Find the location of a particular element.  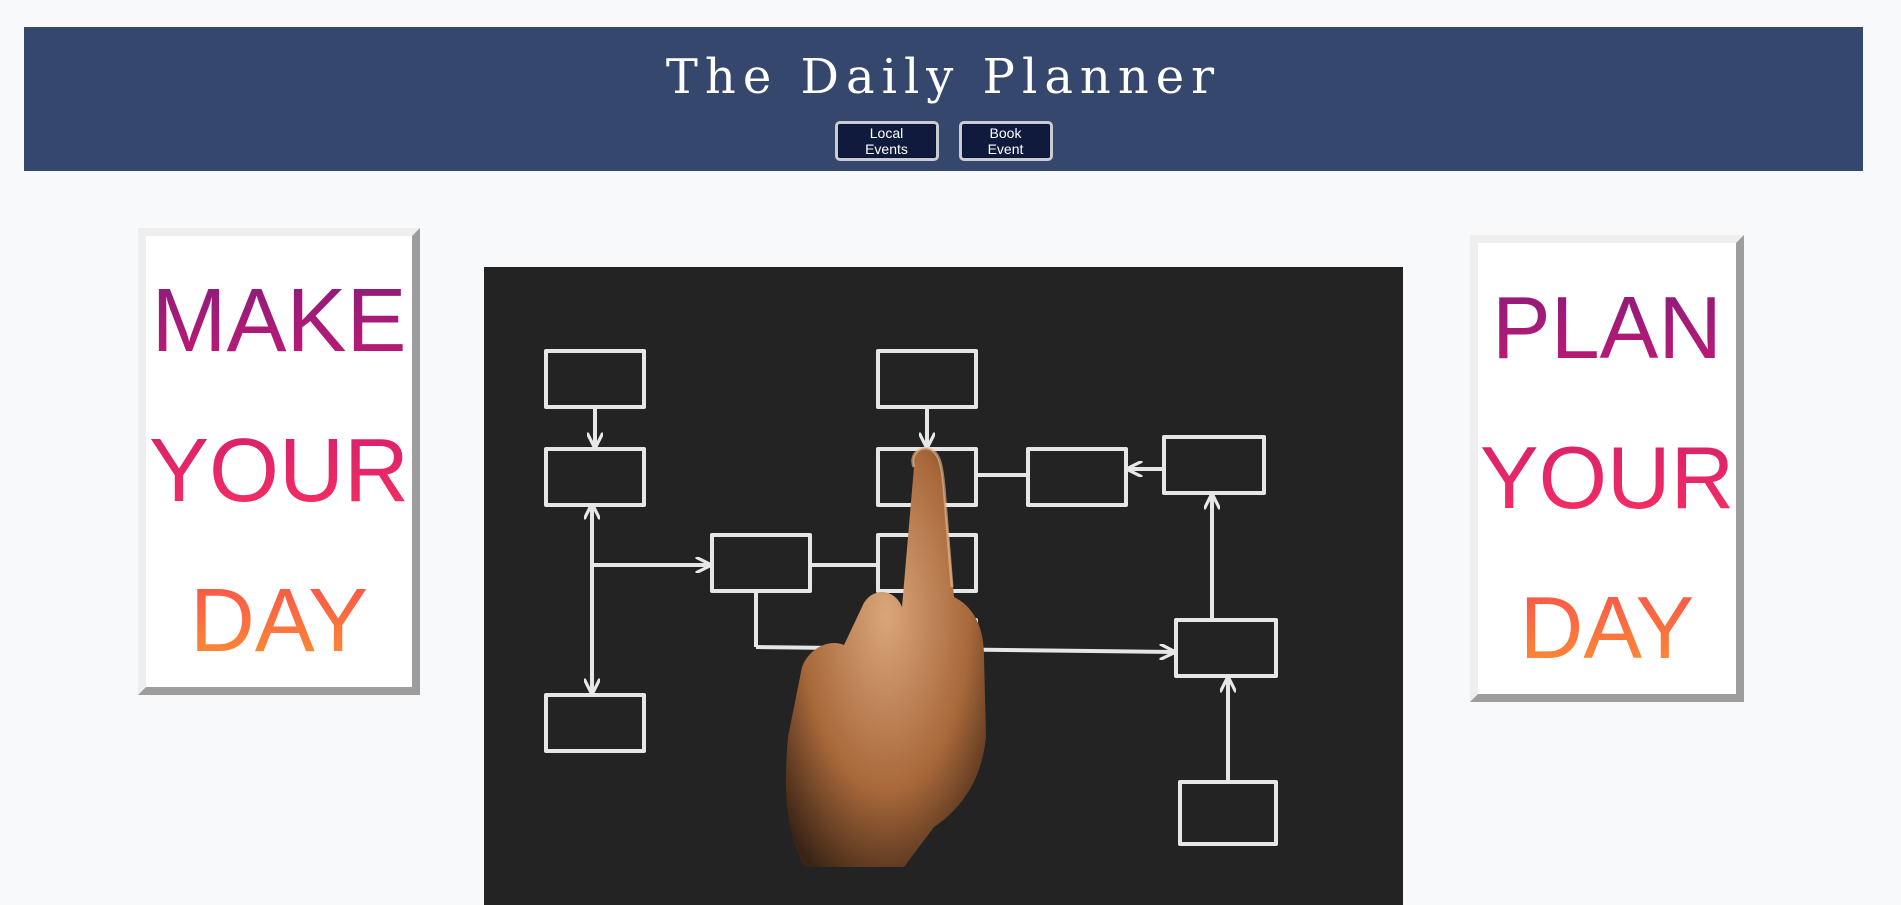

poster-line: PLAN is located at coordinates (1607, 328).